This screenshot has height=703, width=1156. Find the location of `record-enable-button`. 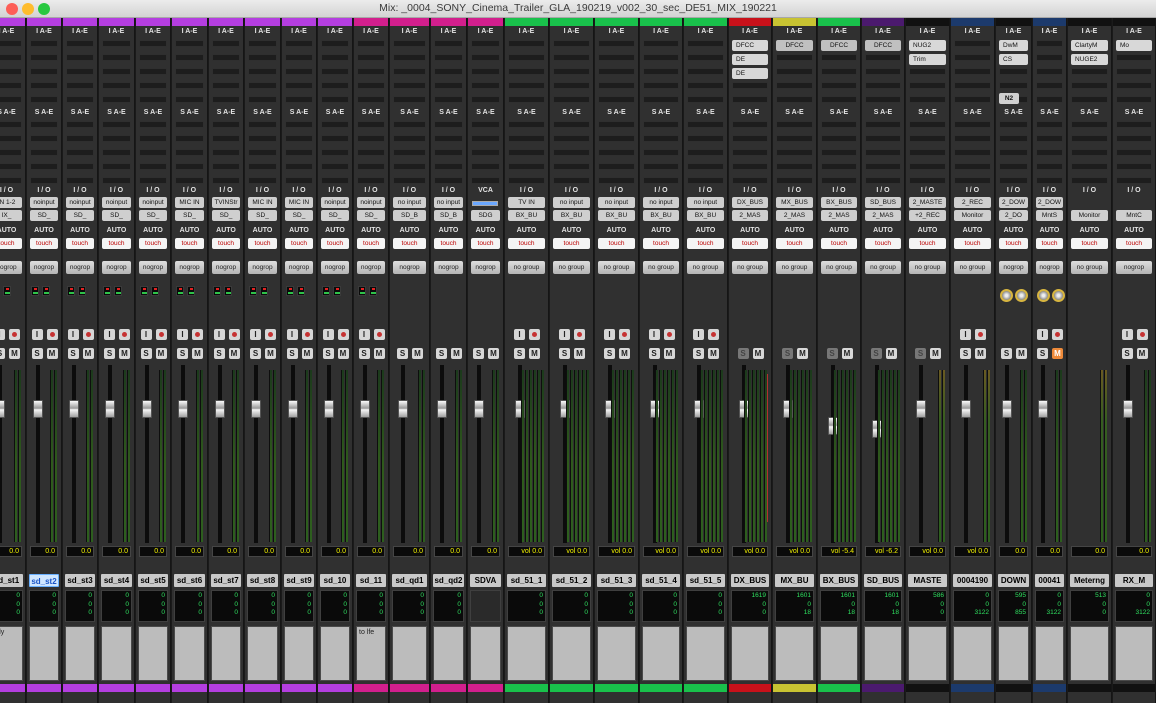

record-enable-button is located at coordinates (669, 334).